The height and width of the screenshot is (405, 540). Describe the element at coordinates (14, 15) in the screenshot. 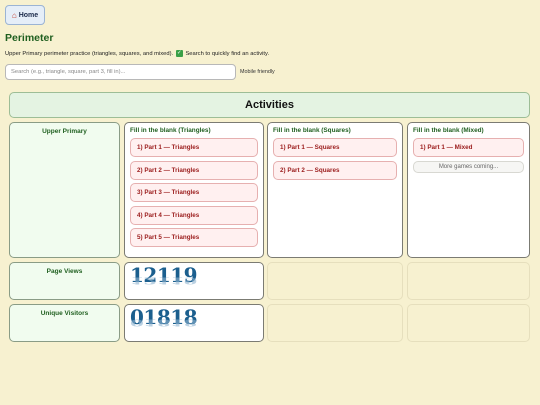

I see `house-icon: ⌂` at that location.